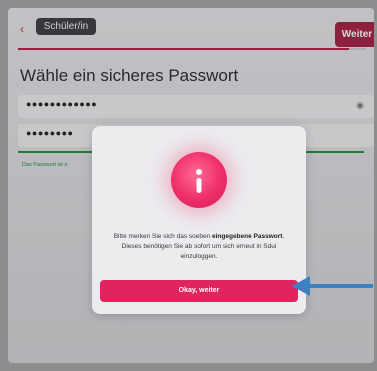 Image resolution: width=377 pixels, height=371 pixels. What do you see at coordinates (199, 291) in the screenshot?
I see `okay-continue-button: Okay, weiter` at bounding box center [199, 291].